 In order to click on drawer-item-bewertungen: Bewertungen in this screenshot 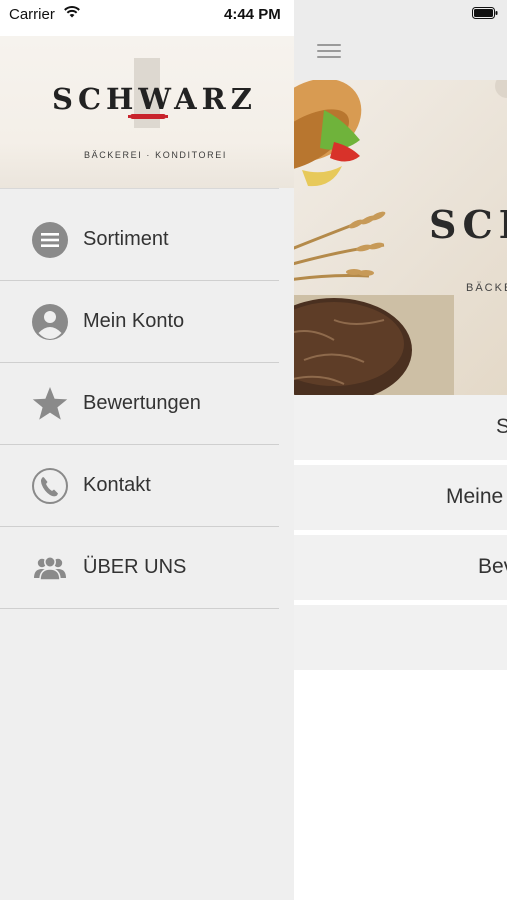, I will do `click(139, 404)`.